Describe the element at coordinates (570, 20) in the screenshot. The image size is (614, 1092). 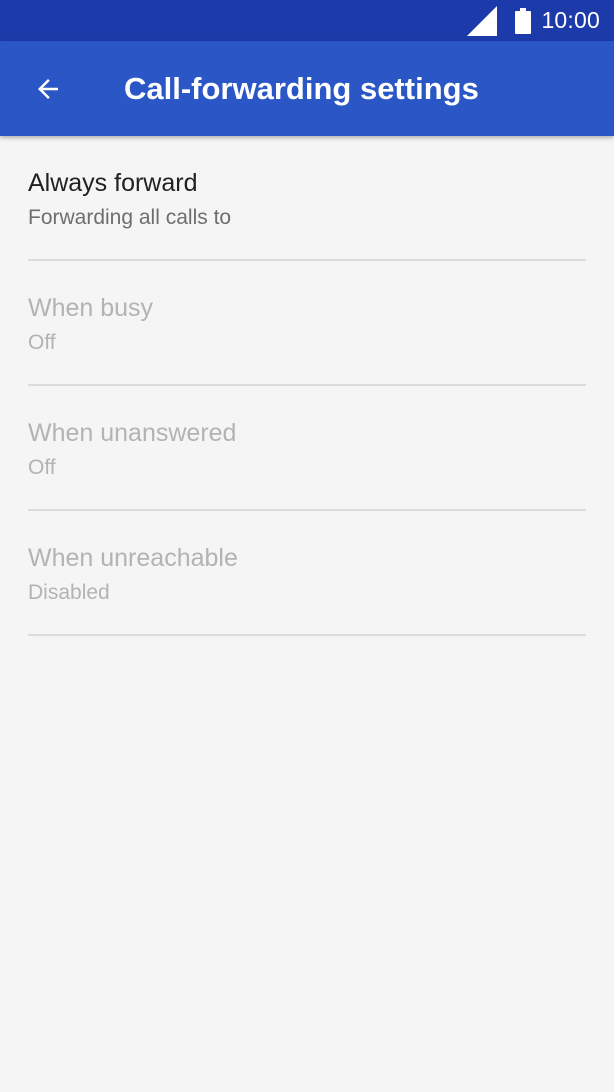
I see `status-time: 10:00` at that location.